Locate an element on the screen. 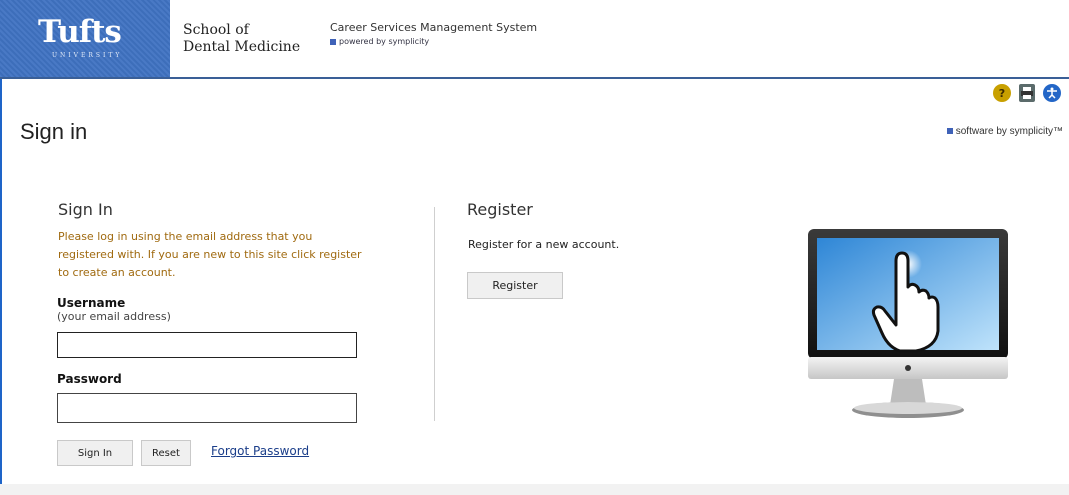 The image size is (1069, 495). software-by-text: software by symplicity™ is located at coordinates (1009, 131).